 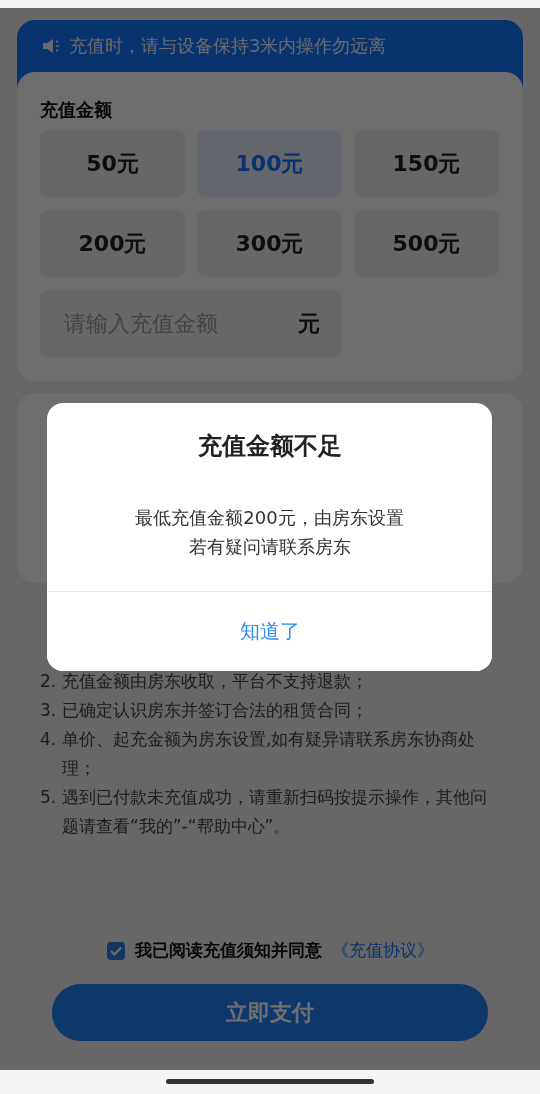 I want to click on confirm-button: 知道了, so click(x=269, y=631).